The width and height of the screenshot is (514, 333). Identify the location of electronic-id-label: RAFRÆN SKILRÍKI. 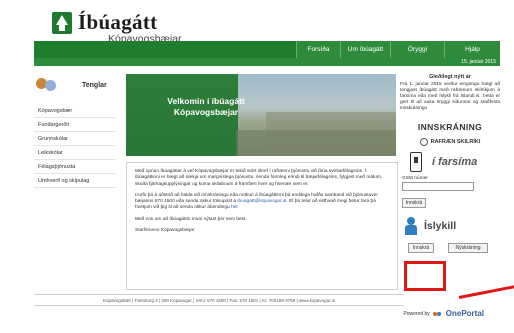
(455, 142).